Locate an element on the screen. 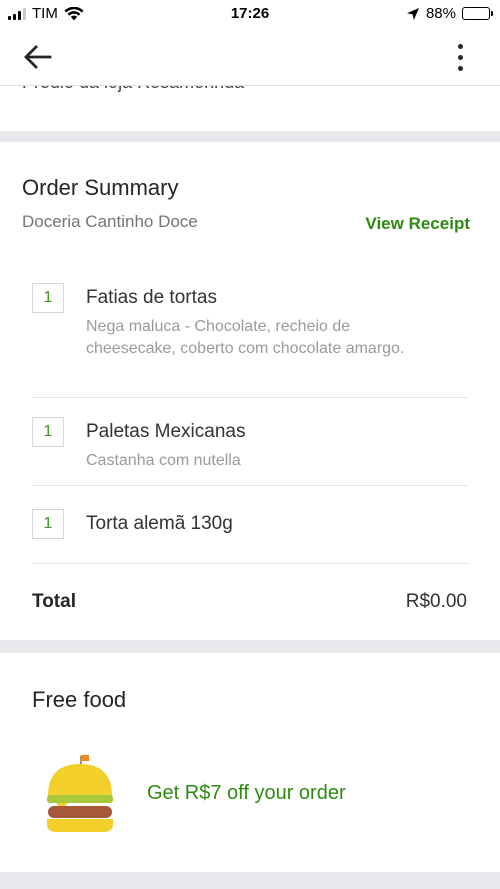 This screenshot has width=500, height=889. status-bar: TIM 17:26 88% is located at coordinates (250, 15).